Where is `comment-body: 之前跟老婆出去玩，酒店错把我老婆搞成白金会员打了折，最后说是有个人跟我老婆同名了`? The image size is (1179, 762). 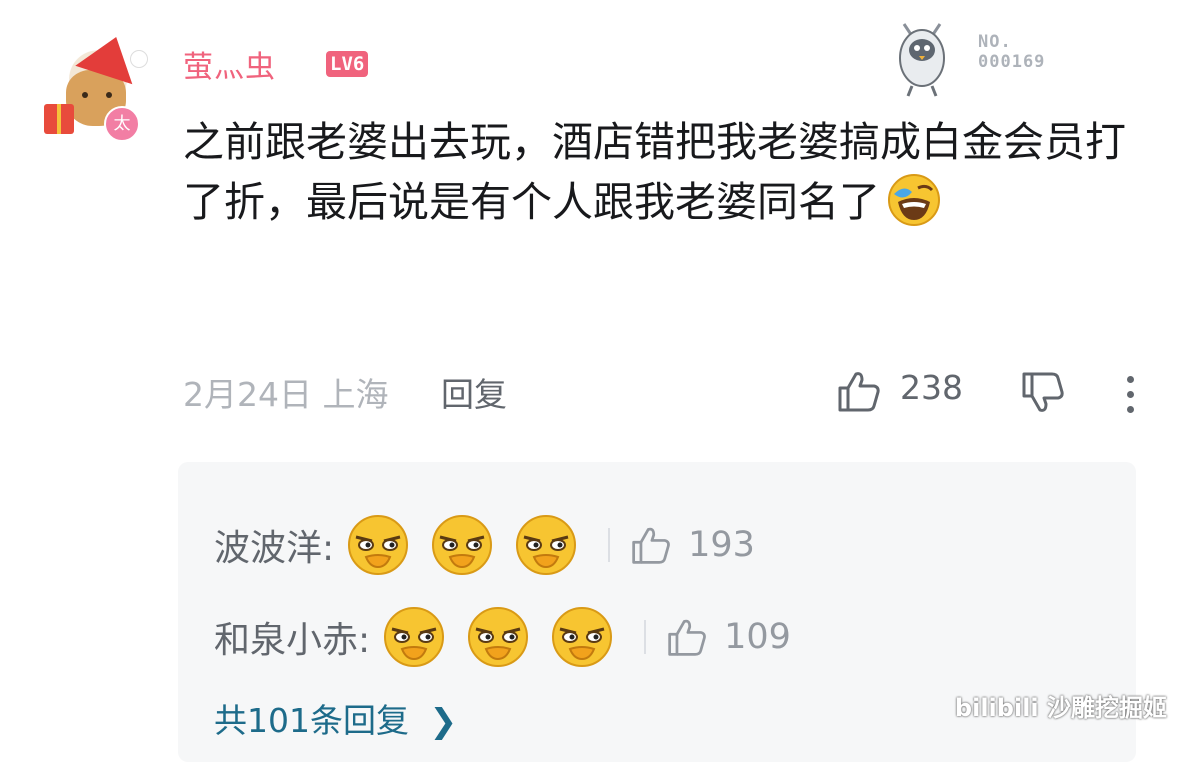 comment-body: 之前跟老婆出去玩，酒店错把我老婆搞成白金会员打了折，最后说是有个人跟我老婆同名了 is located at coordinates (654, 172).